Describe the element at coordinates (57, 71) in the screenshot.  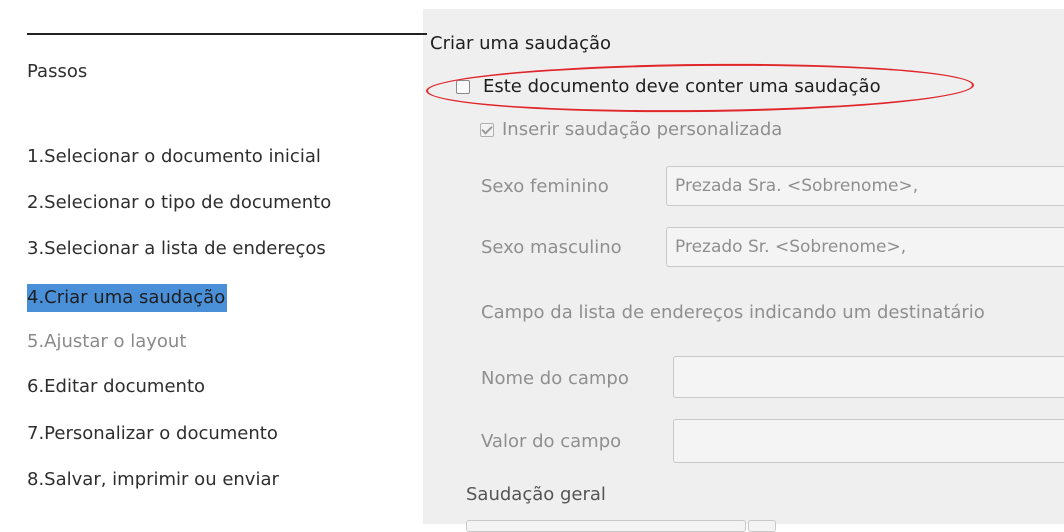
I see `steps-header: Passos` at that location.